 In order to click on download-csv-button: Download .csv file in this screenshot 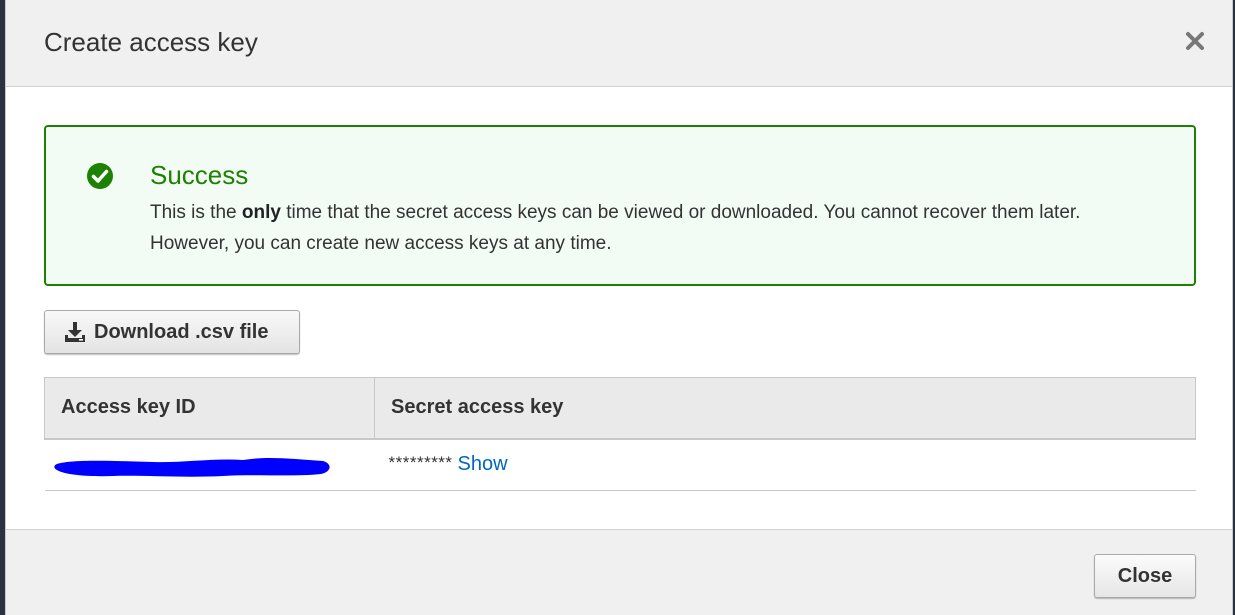, I will do `click(172, 332)`.